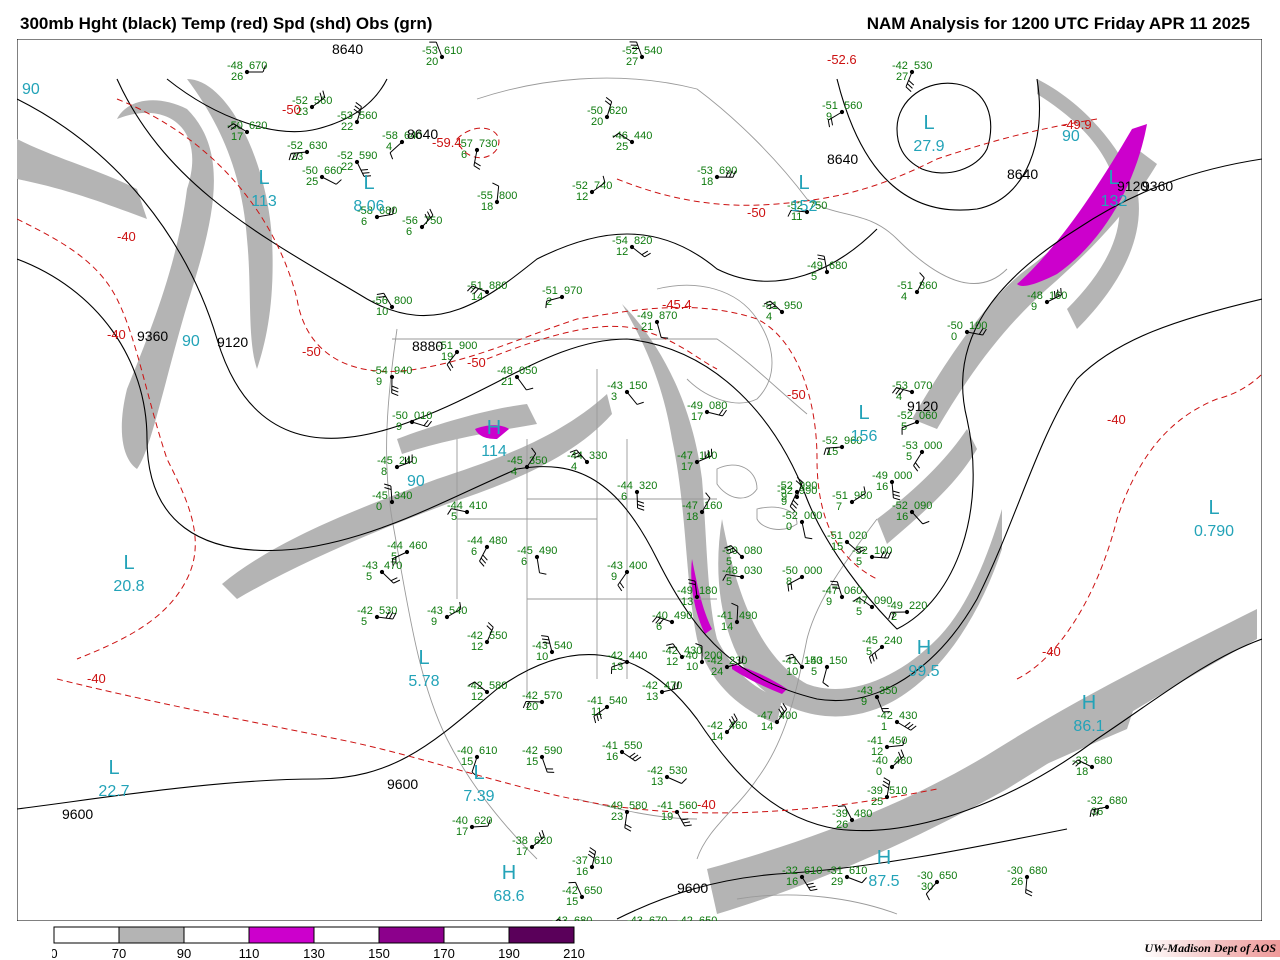 This screenshot has height=960, width=1280. I want to click on station-height: 320, so click(648, 486).